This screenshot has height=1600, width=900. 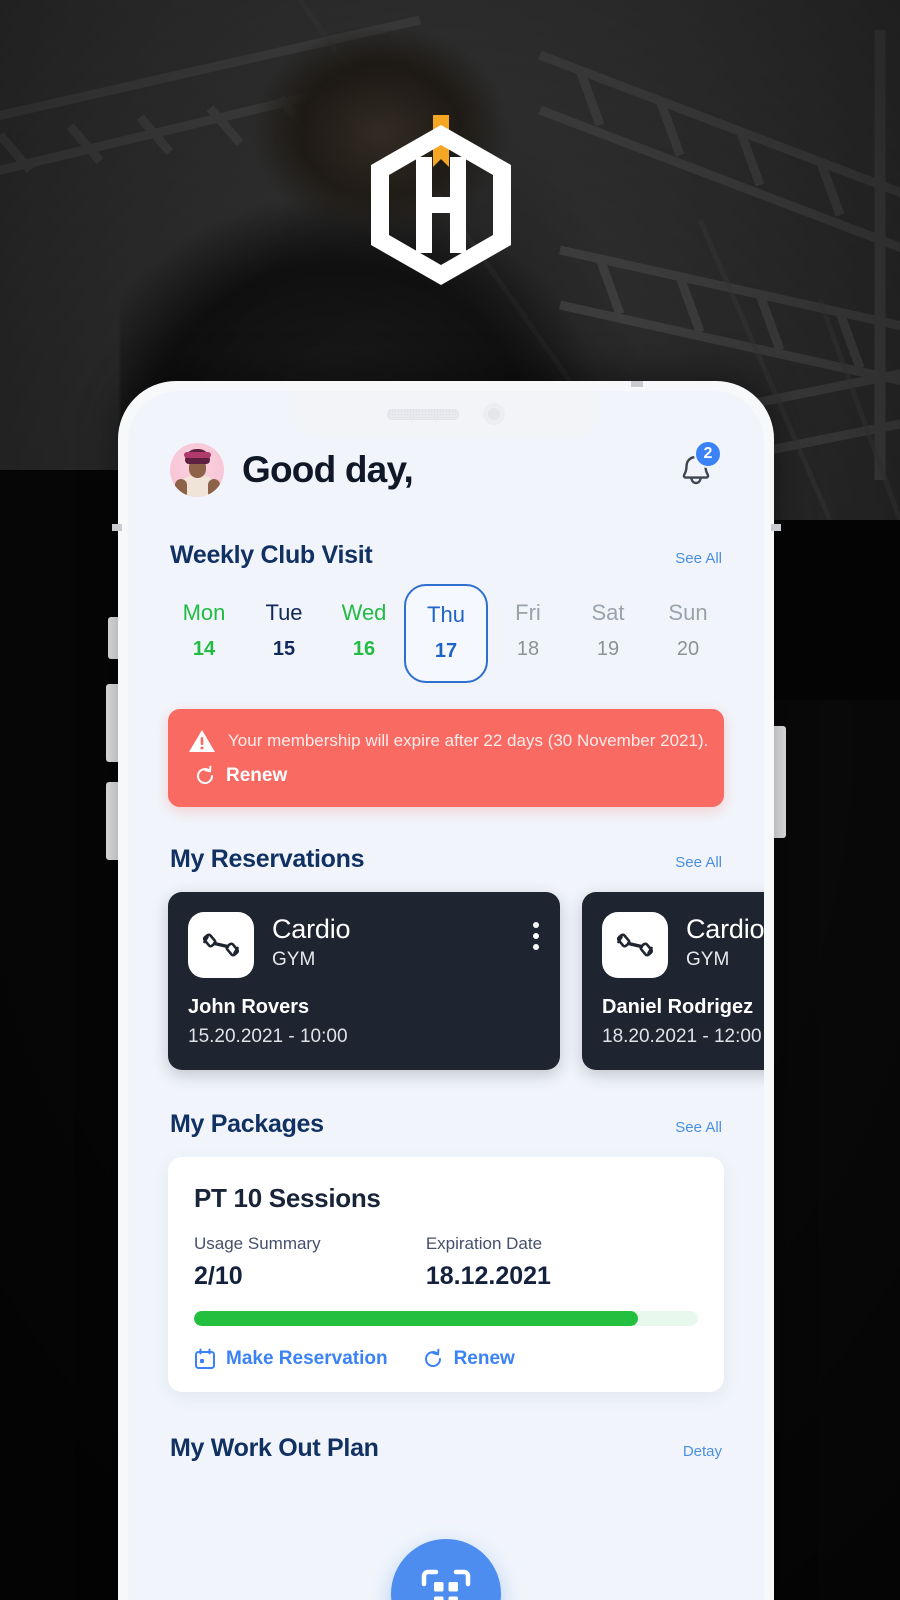 I want to click on day-date: 14, so click(x=204, y=649).